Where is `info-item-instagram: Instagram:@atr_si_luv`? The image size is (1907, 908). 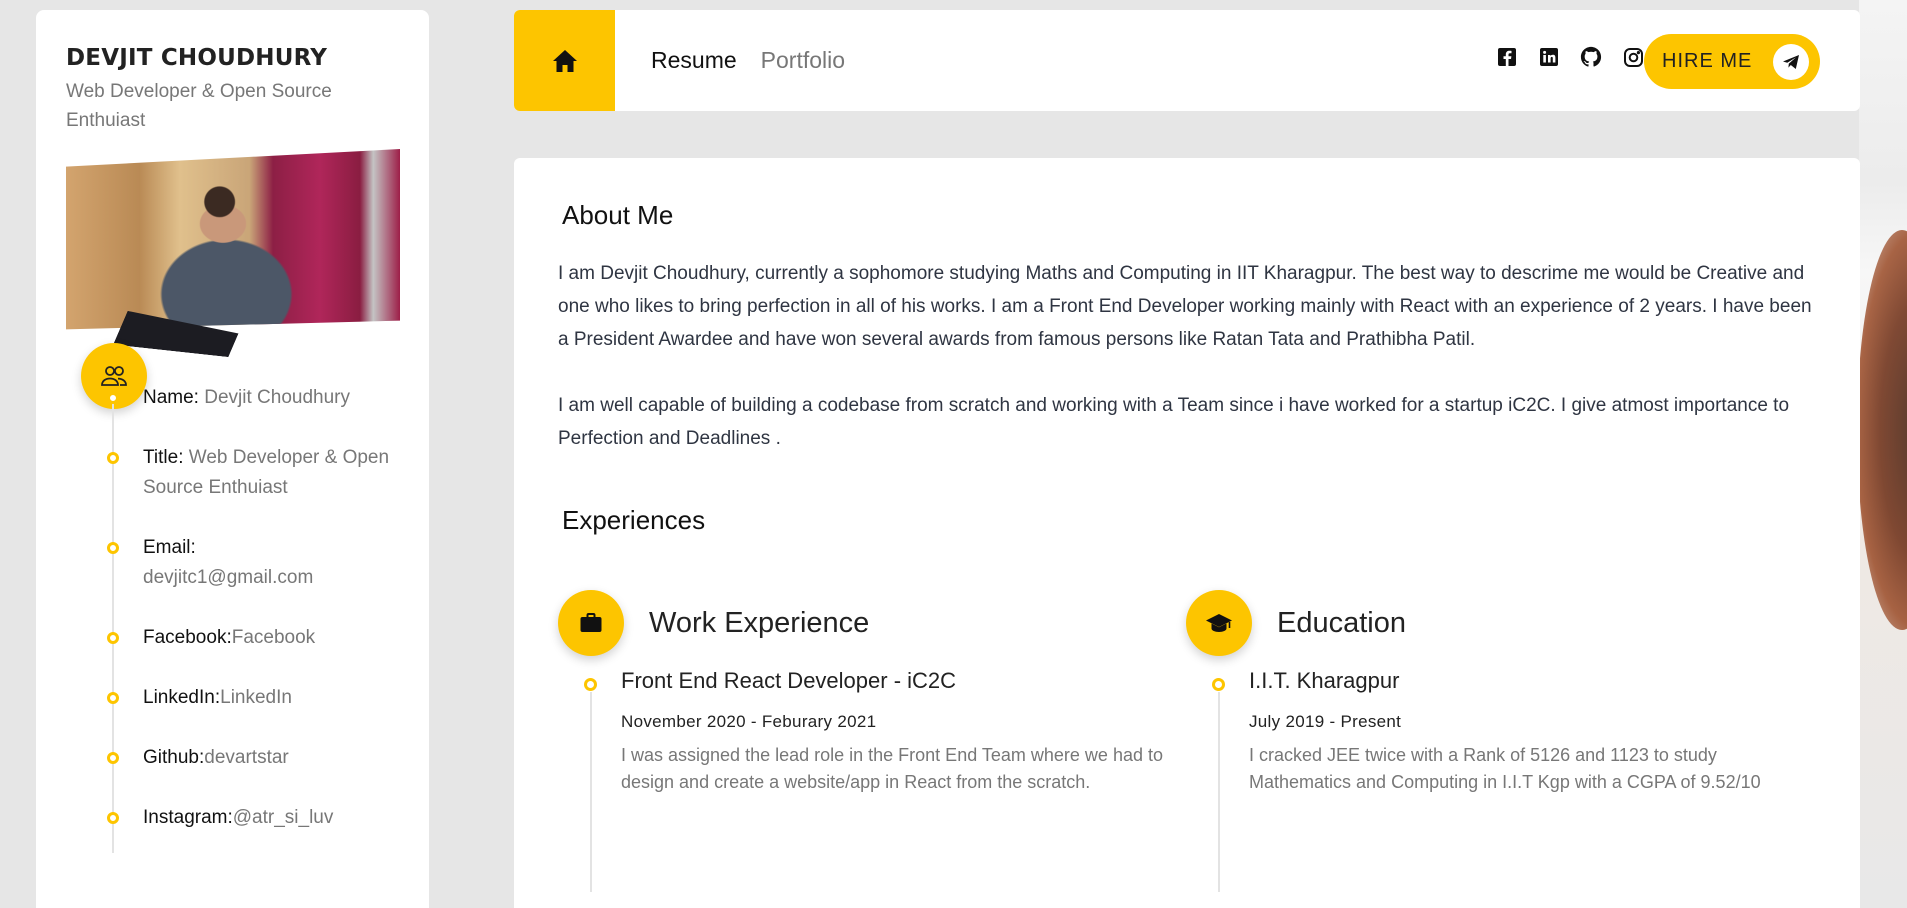 info-item-instagram: Instagram:@atr_si_luv is located at coordinates (253, 818).